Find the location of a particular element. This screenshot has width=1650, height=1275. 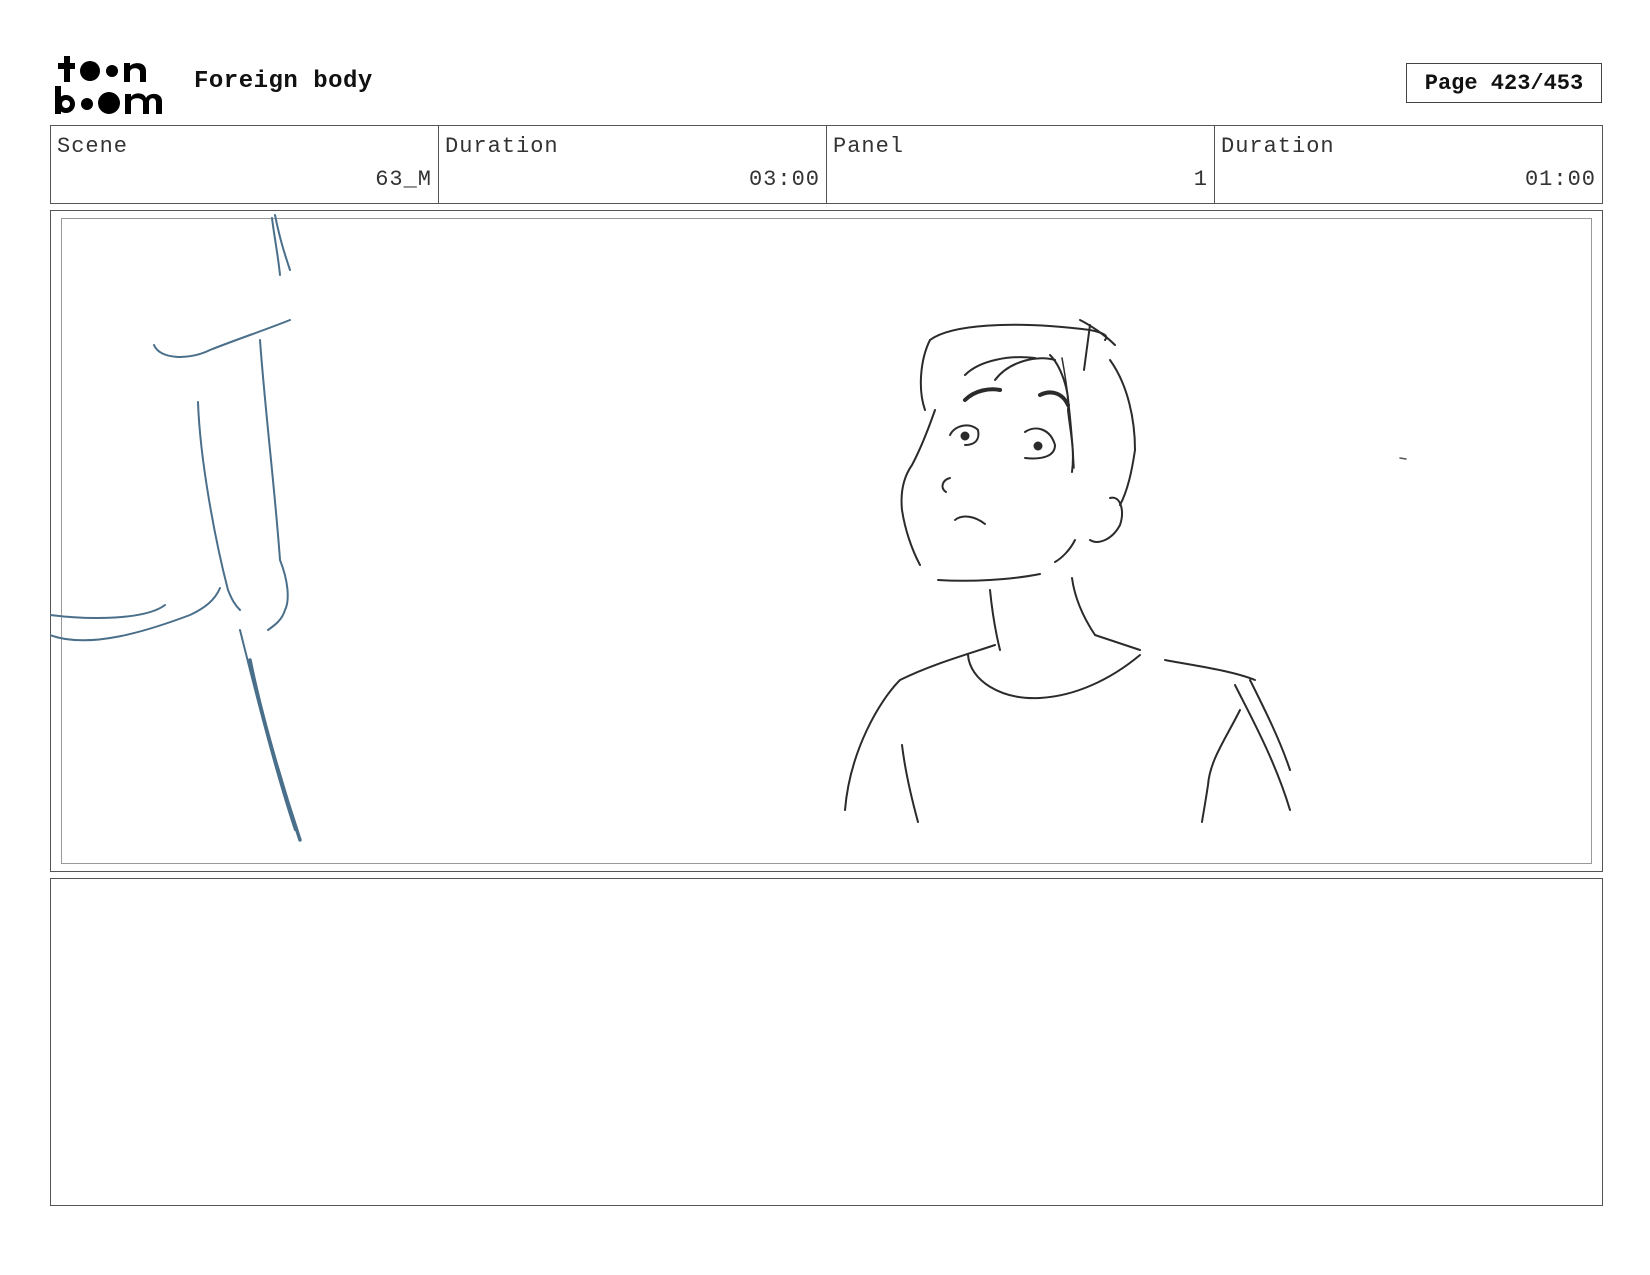

page-indicator: Page 423/453 is located at coordinates (1504, 83).